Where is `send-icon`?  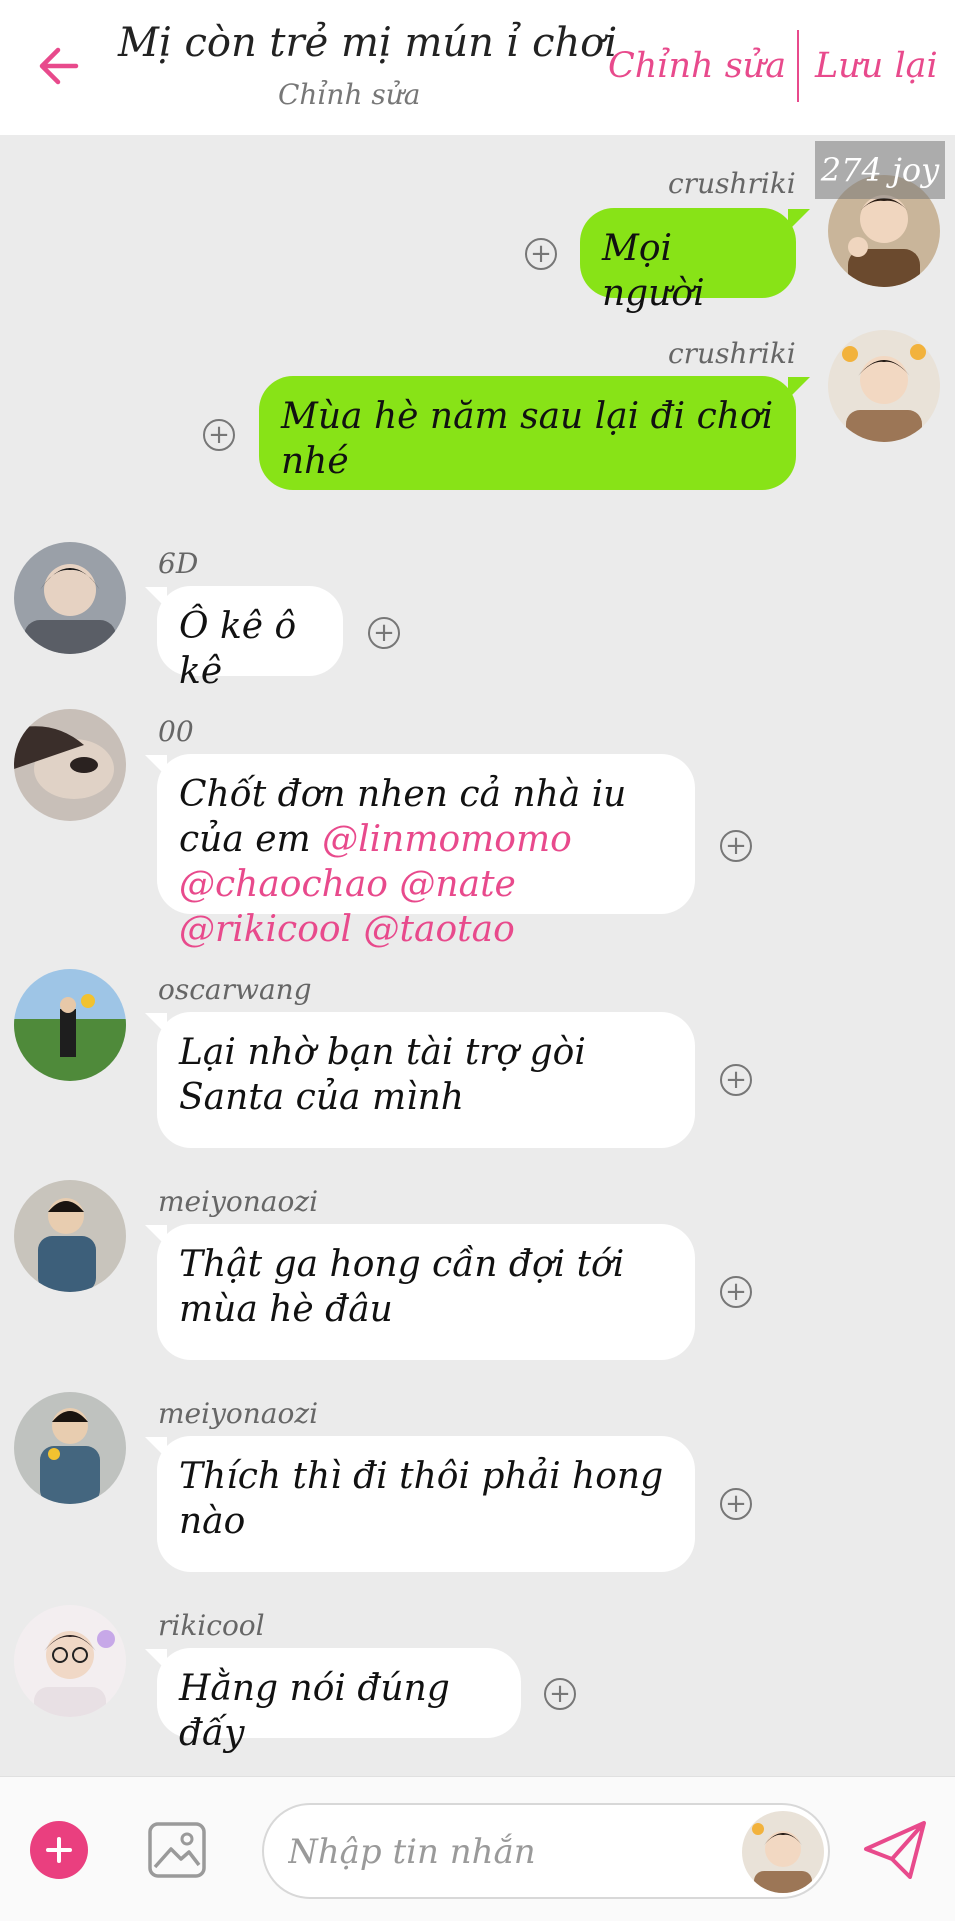
send-icon is located at coordinates (895, 1850).